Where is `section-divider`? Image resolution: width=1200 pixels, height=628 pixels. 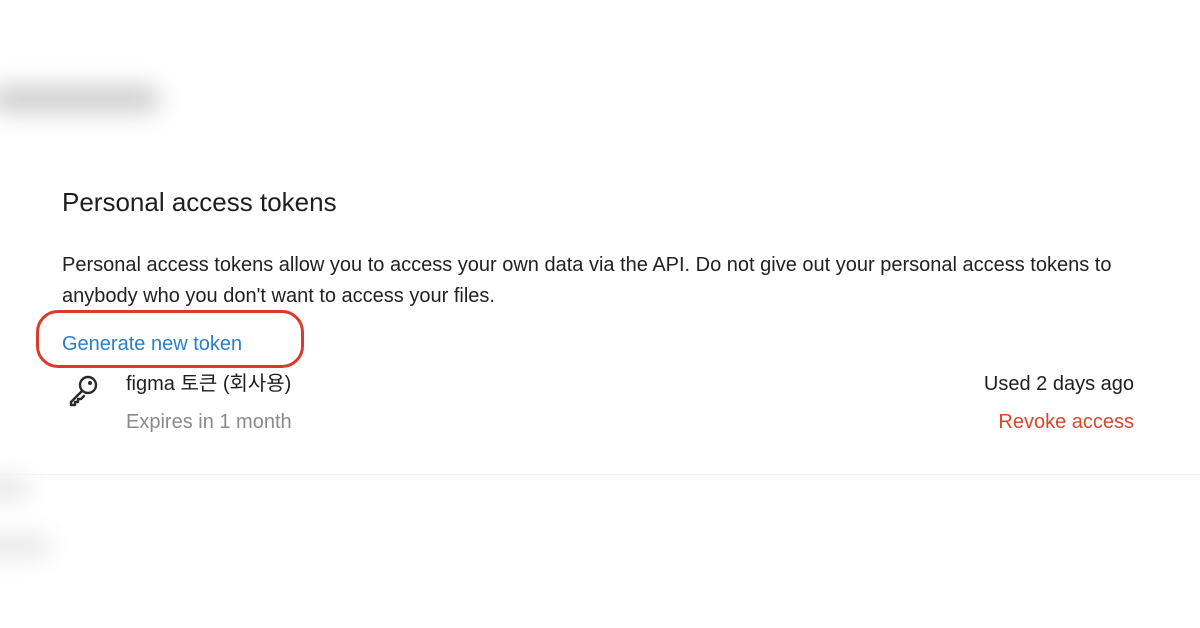
section-divider is located at coordinates (600, 474).